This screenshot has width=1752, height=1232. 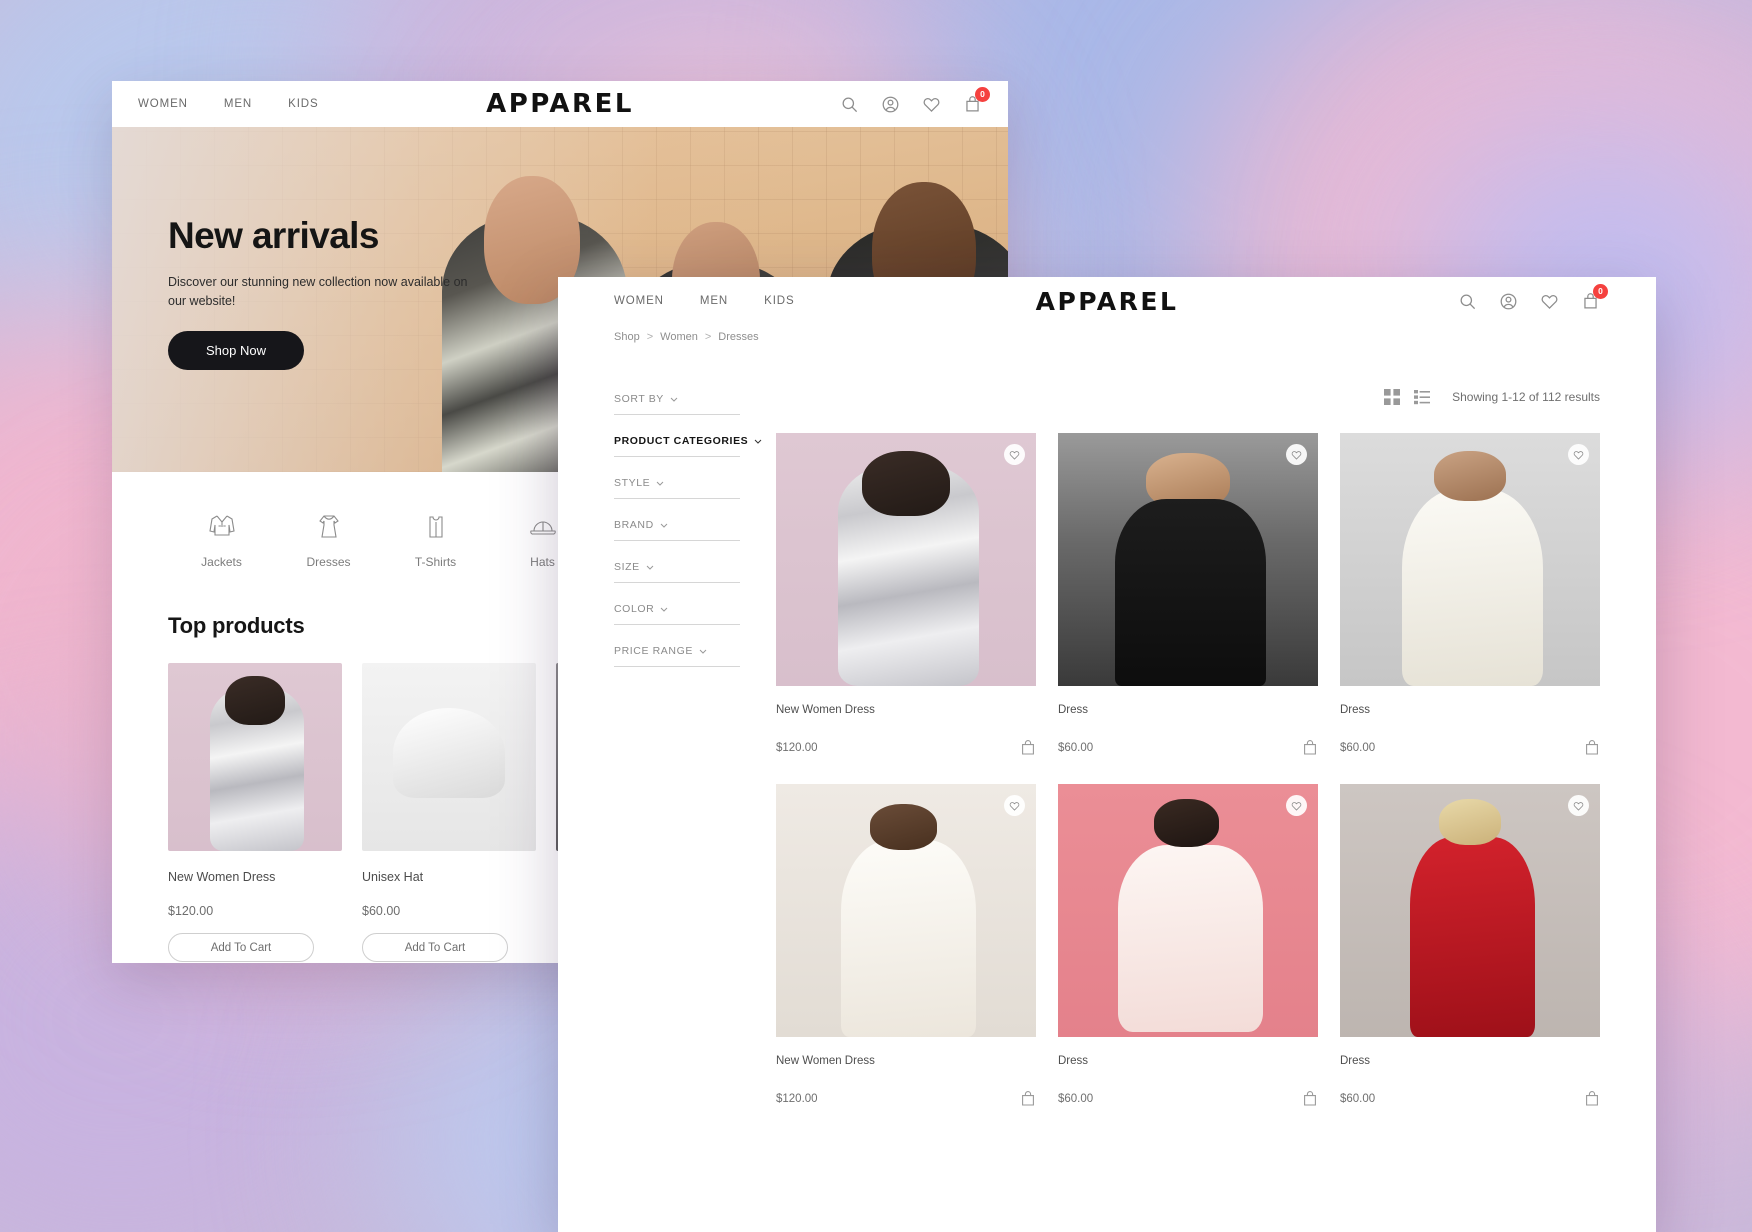 What do you see at coordinates (1422, 397) in the screenshot?
I see `list-view-icon` at bounding box center [1422, 397].